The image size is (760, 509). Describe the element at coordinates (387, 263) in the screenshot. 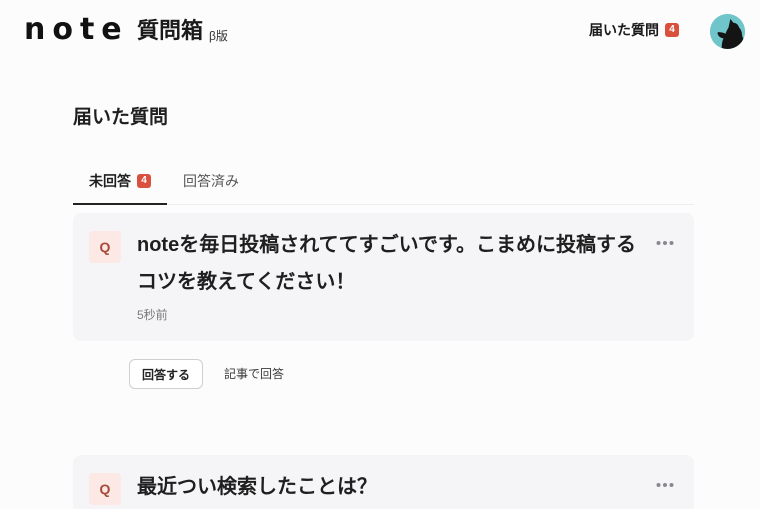

I see `question-text: noteを毎日投稿されててすごいです。こまめに投稿するコツを教えてください！` at that location.